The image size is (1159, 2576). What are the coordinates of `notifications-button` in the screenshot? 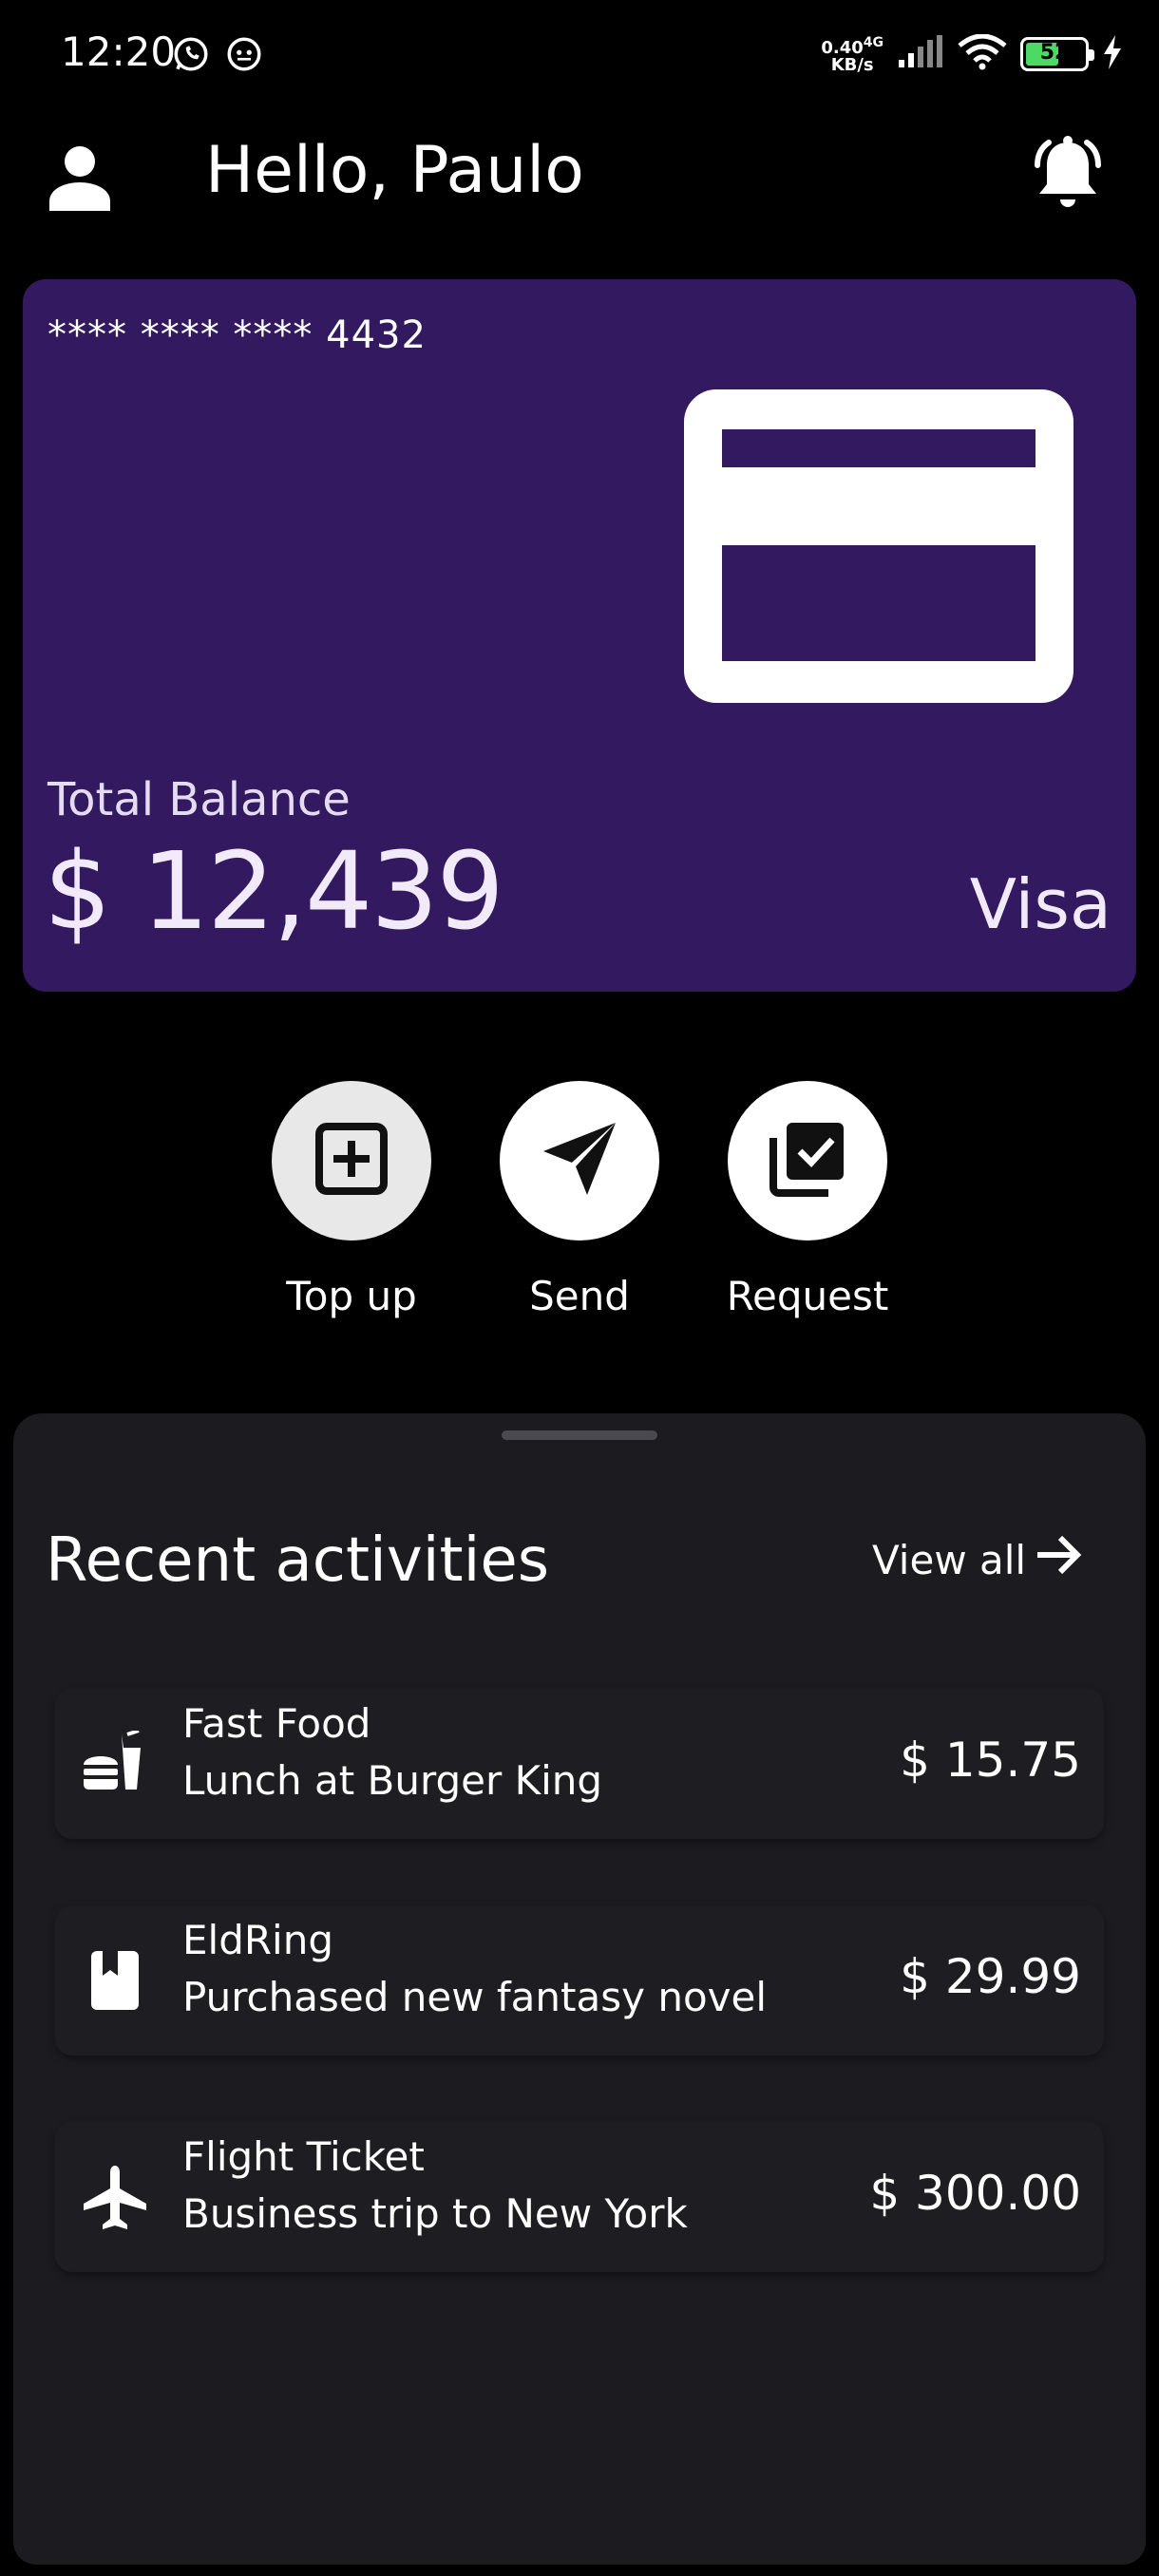 It's located at (1068, 175).